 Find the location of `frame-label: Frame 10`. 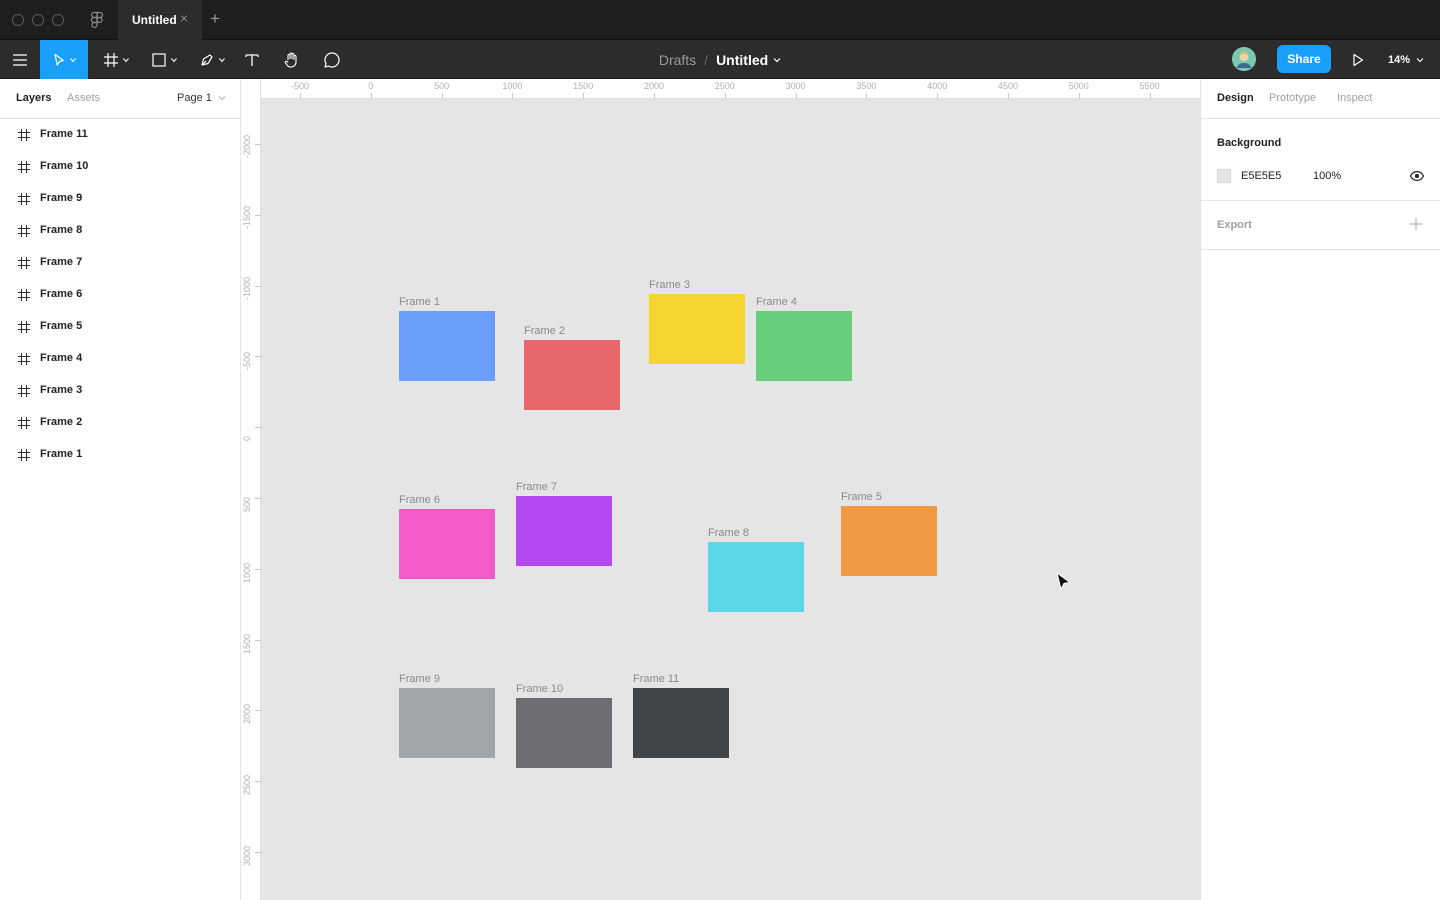

frame-label: Frame 10 is located at coordinates (539, 689).